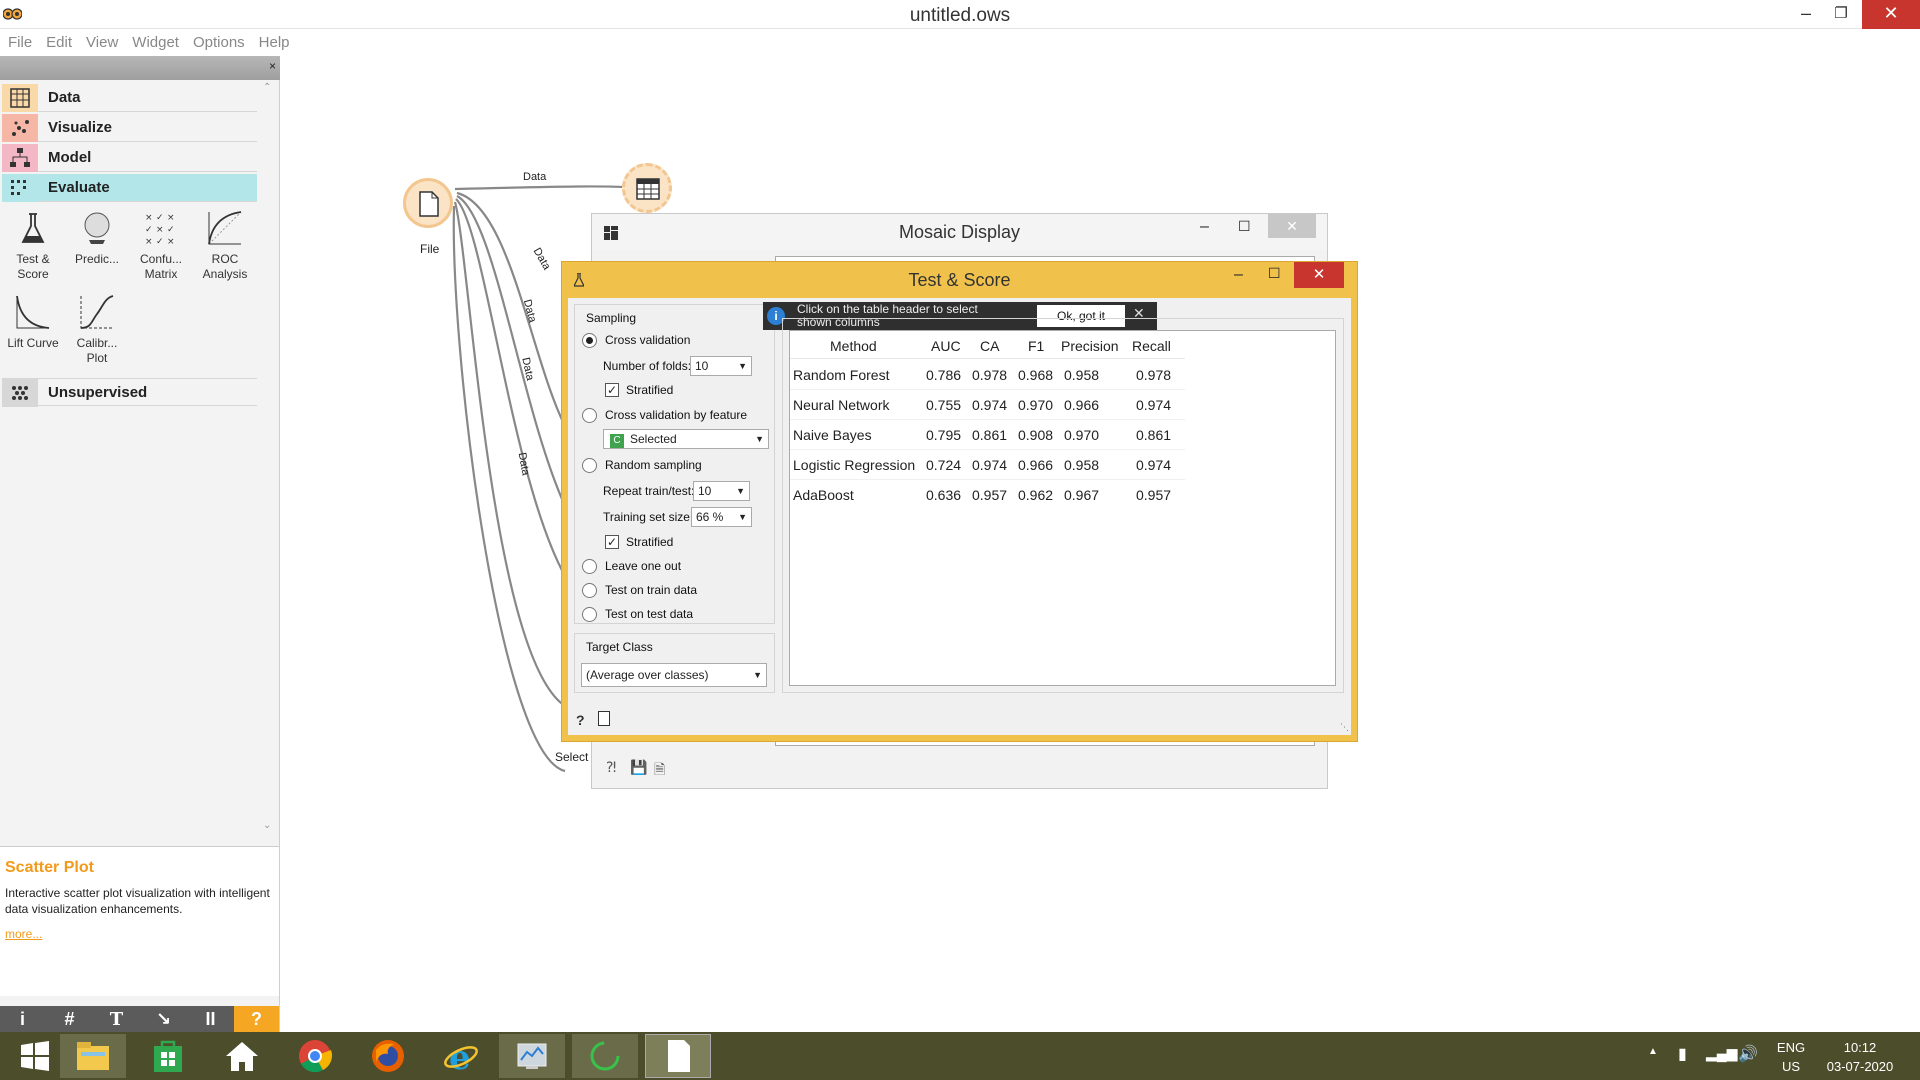 Image resolution: width=1920 pixels, height=1080 pixels. What do you see at coordinates (267, 87) in the screenshot?
I see `scroll-up-icon: ⌃` at bounding box center [267, 87].